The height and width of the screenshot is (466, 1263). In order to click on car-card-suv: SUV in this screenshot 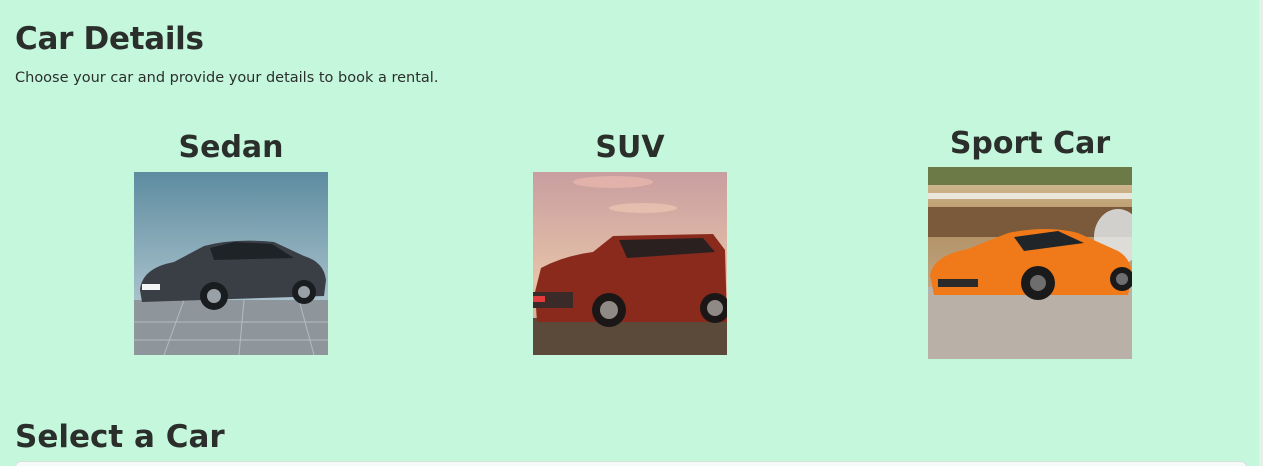, I will do `click(630, 241)`.